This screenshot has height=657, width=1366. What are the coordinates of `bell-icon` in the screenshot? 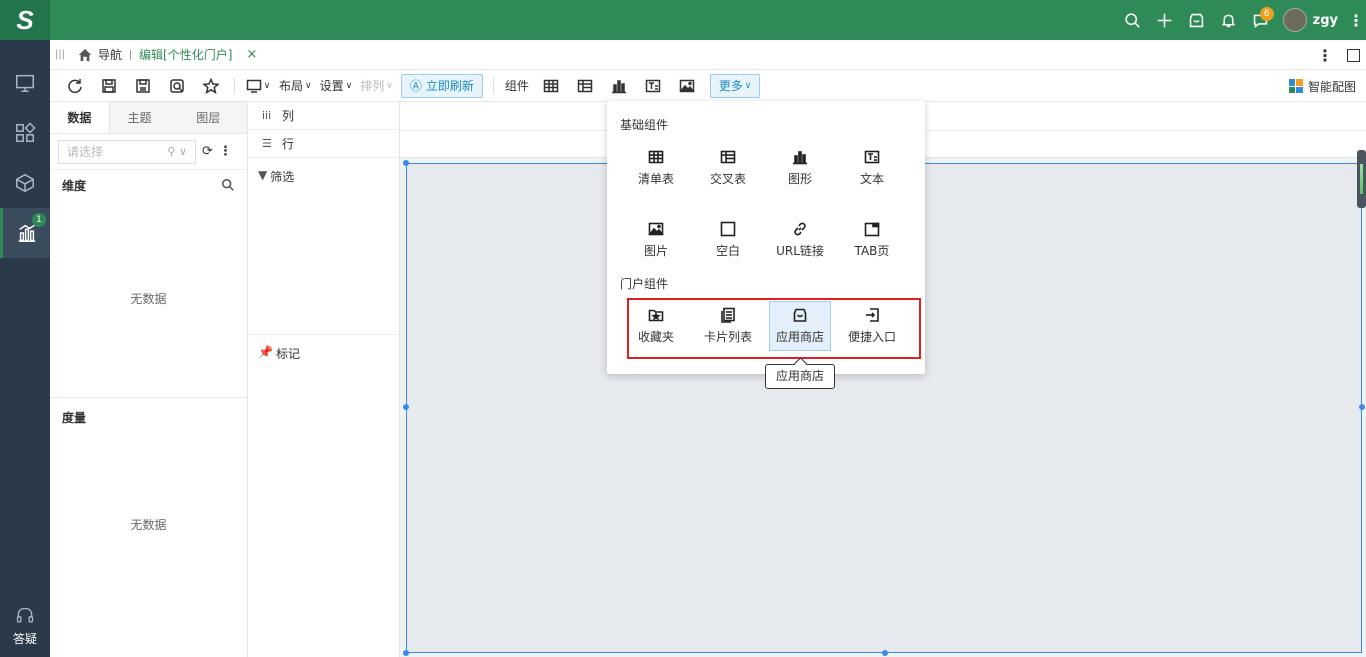 It's located at (1229, 20).